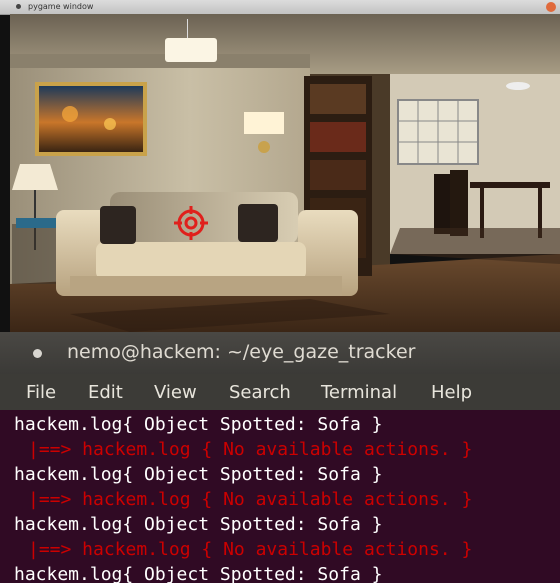 The image size is (560, 583). I want to click on terminal-titlebar: nemo@hackem: ~/eye_gaze_tracker, so click(280, 353).